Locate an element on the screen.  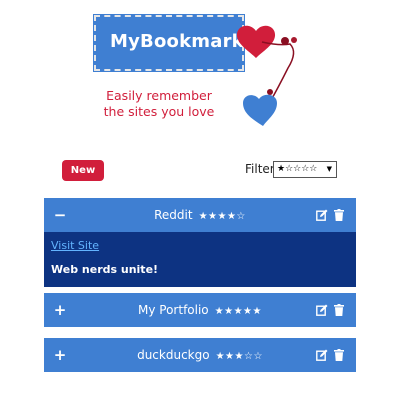
filter-selected-value: ★☆☆☆☆ is located at coordinates (297, 169).